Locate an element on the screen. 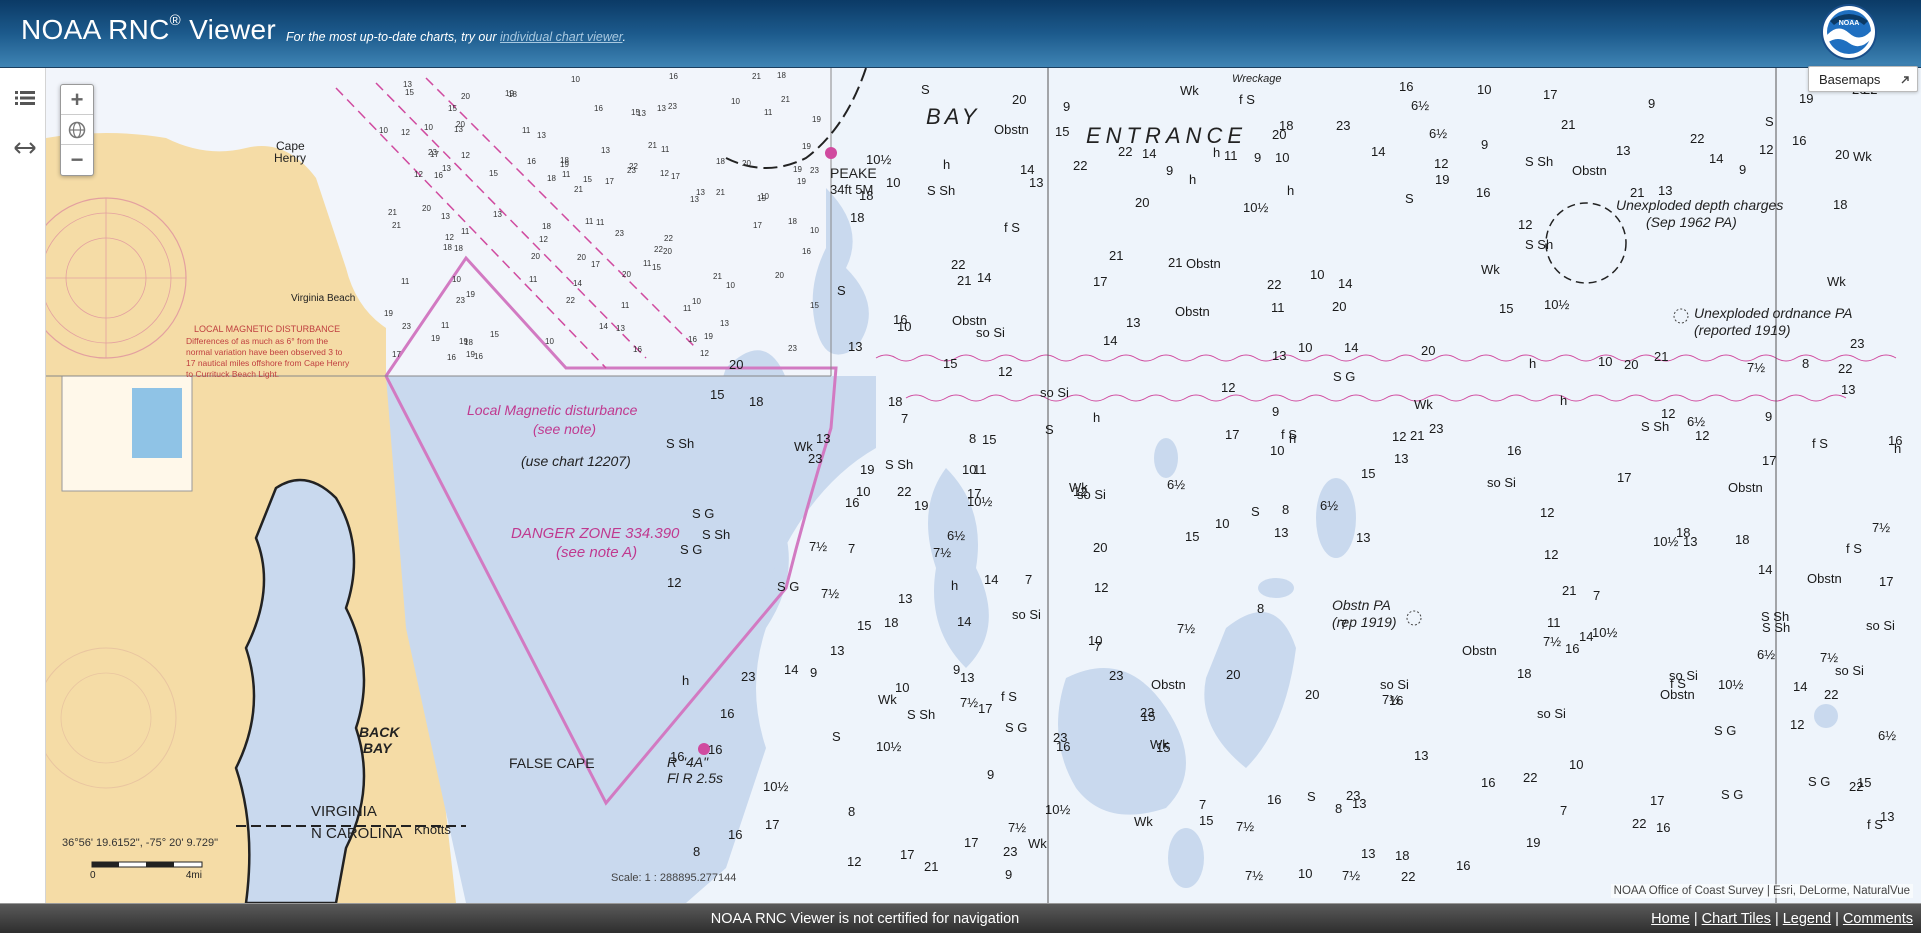 The width and height of the screenshot is (1921, 933). layers-list-button is located at coordinates (25, 98).